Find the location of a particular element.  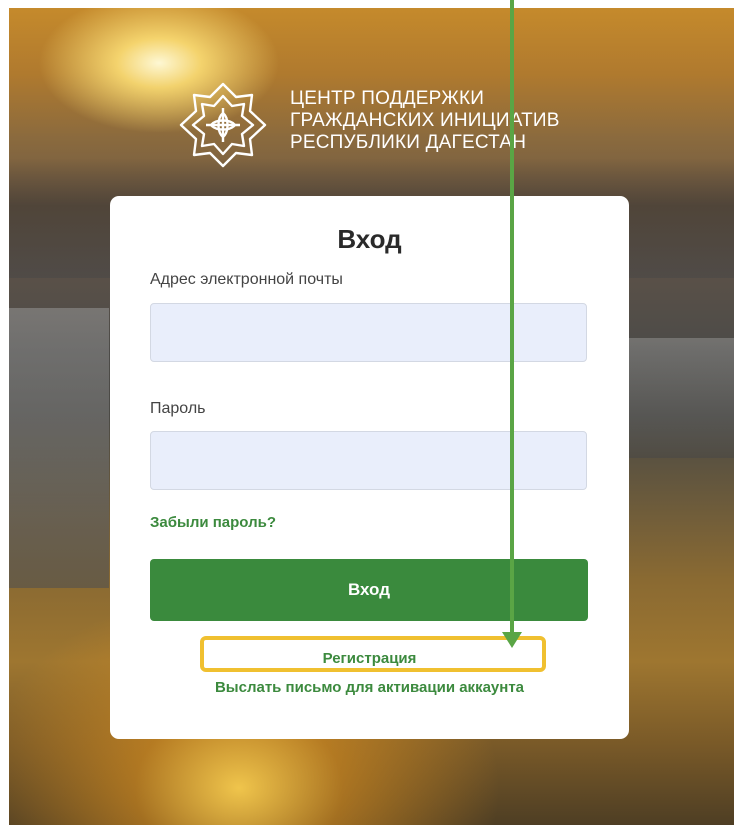

annotation-arrow-line is located at coordinates (512, 318).